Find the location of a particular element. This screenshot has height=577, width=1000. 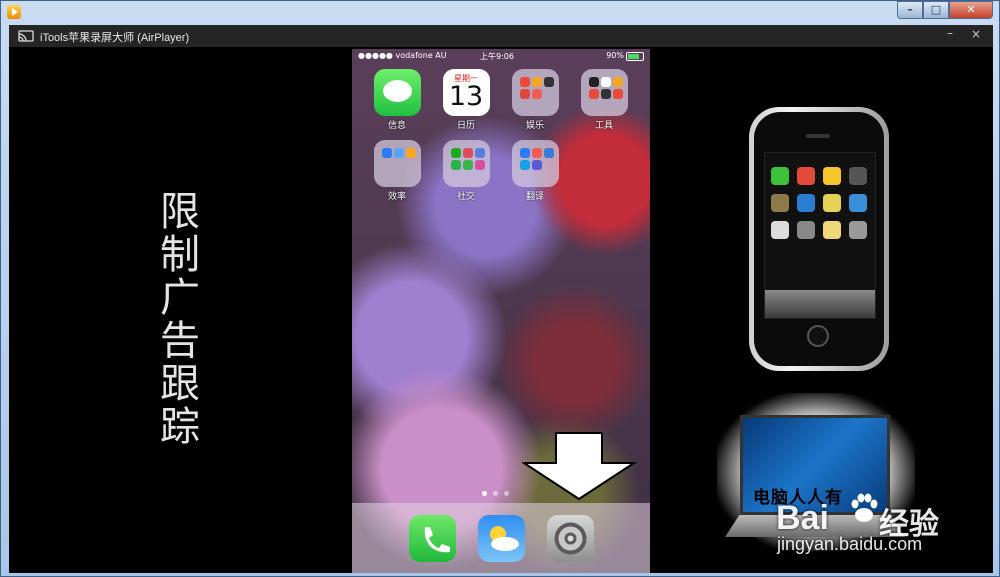

app-messages: 信息 is located at coordinates (397, 100).